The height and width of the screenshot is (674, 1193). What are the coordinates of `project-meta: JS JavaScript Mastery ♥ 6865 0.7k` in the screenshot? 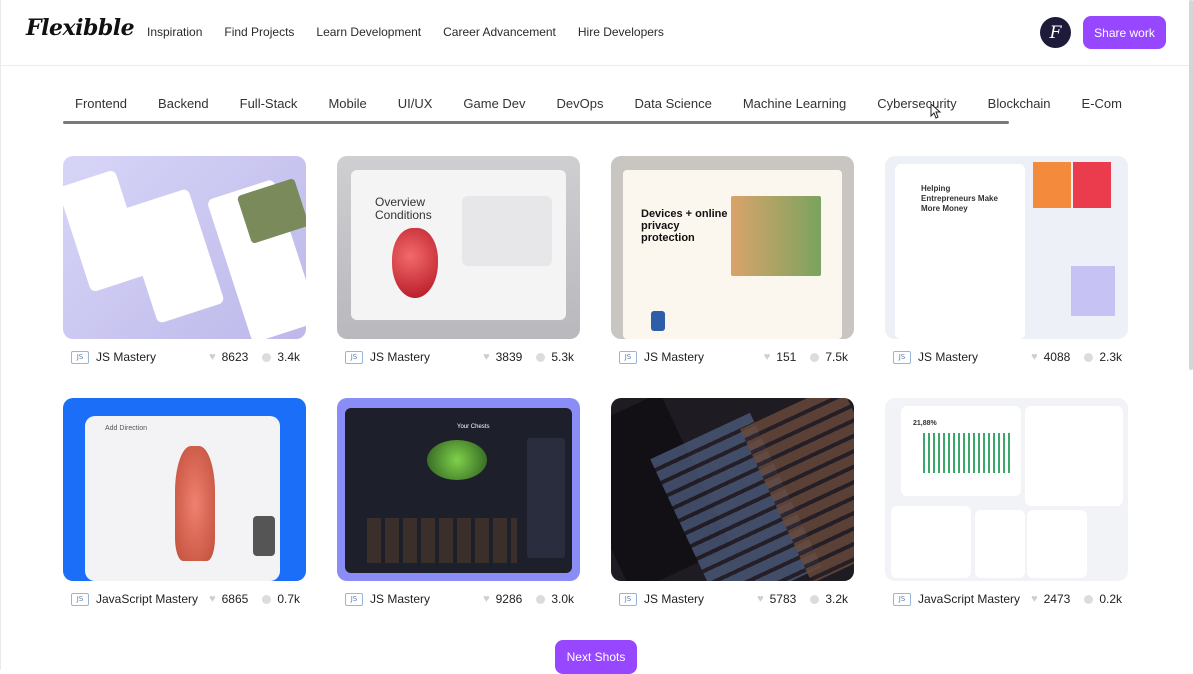 It's located at (184, 599).